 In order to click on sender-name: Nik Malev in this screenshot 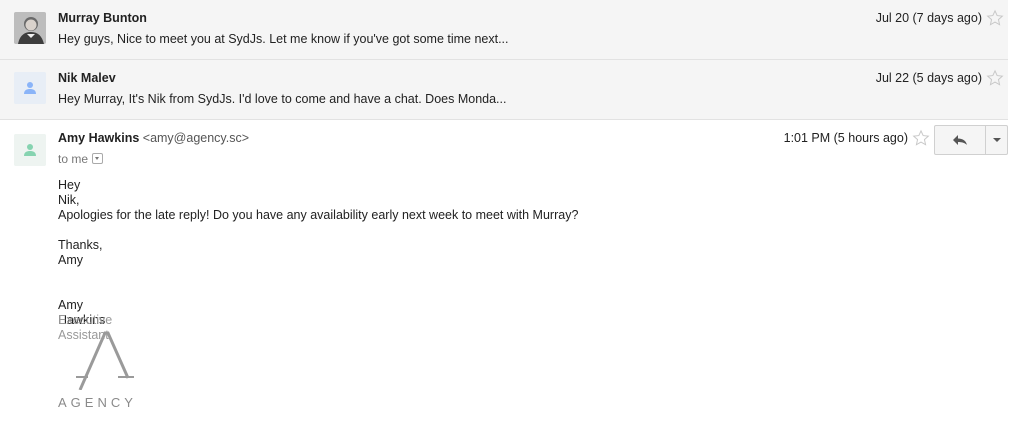, I will do `click(87, 78)`.